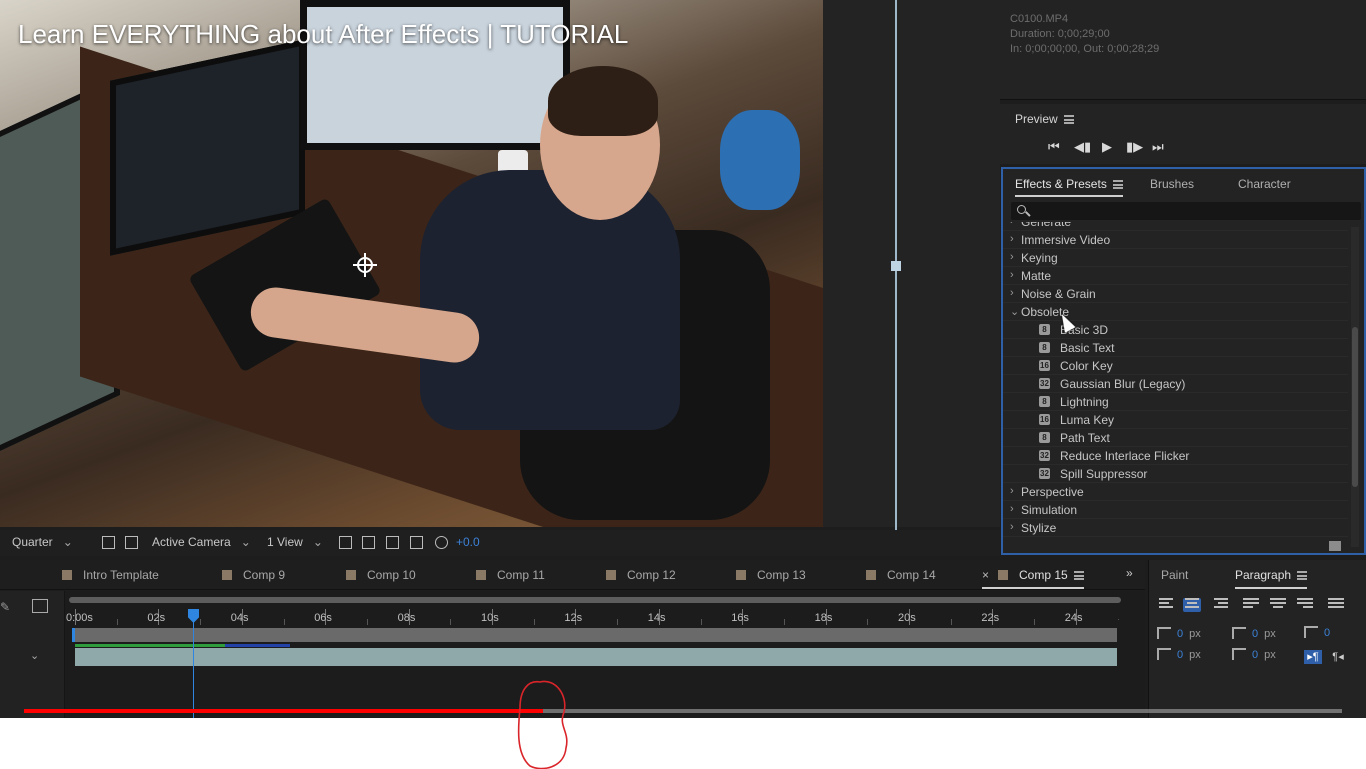 Image resolution: width=1366 pixels, height=769 pixels. I want to click on tab-character: Character, so click(1264, 184).